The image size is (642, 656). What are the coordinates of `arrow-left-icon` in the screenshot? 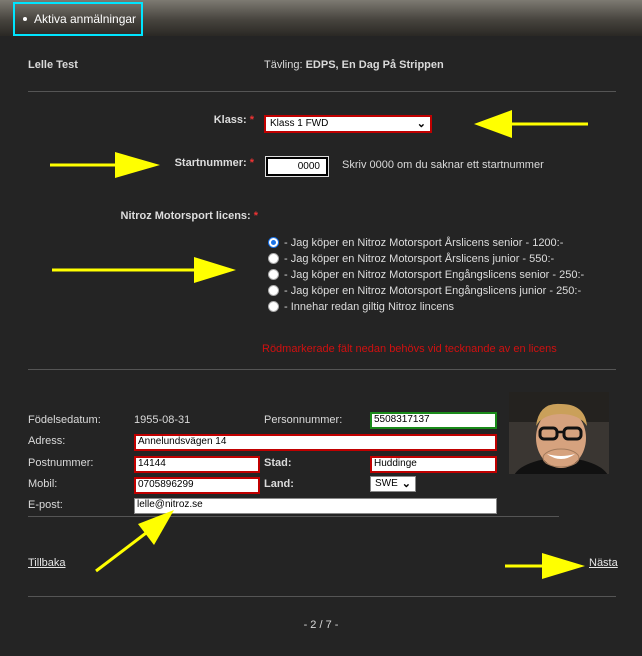 It's located at (531, 124).